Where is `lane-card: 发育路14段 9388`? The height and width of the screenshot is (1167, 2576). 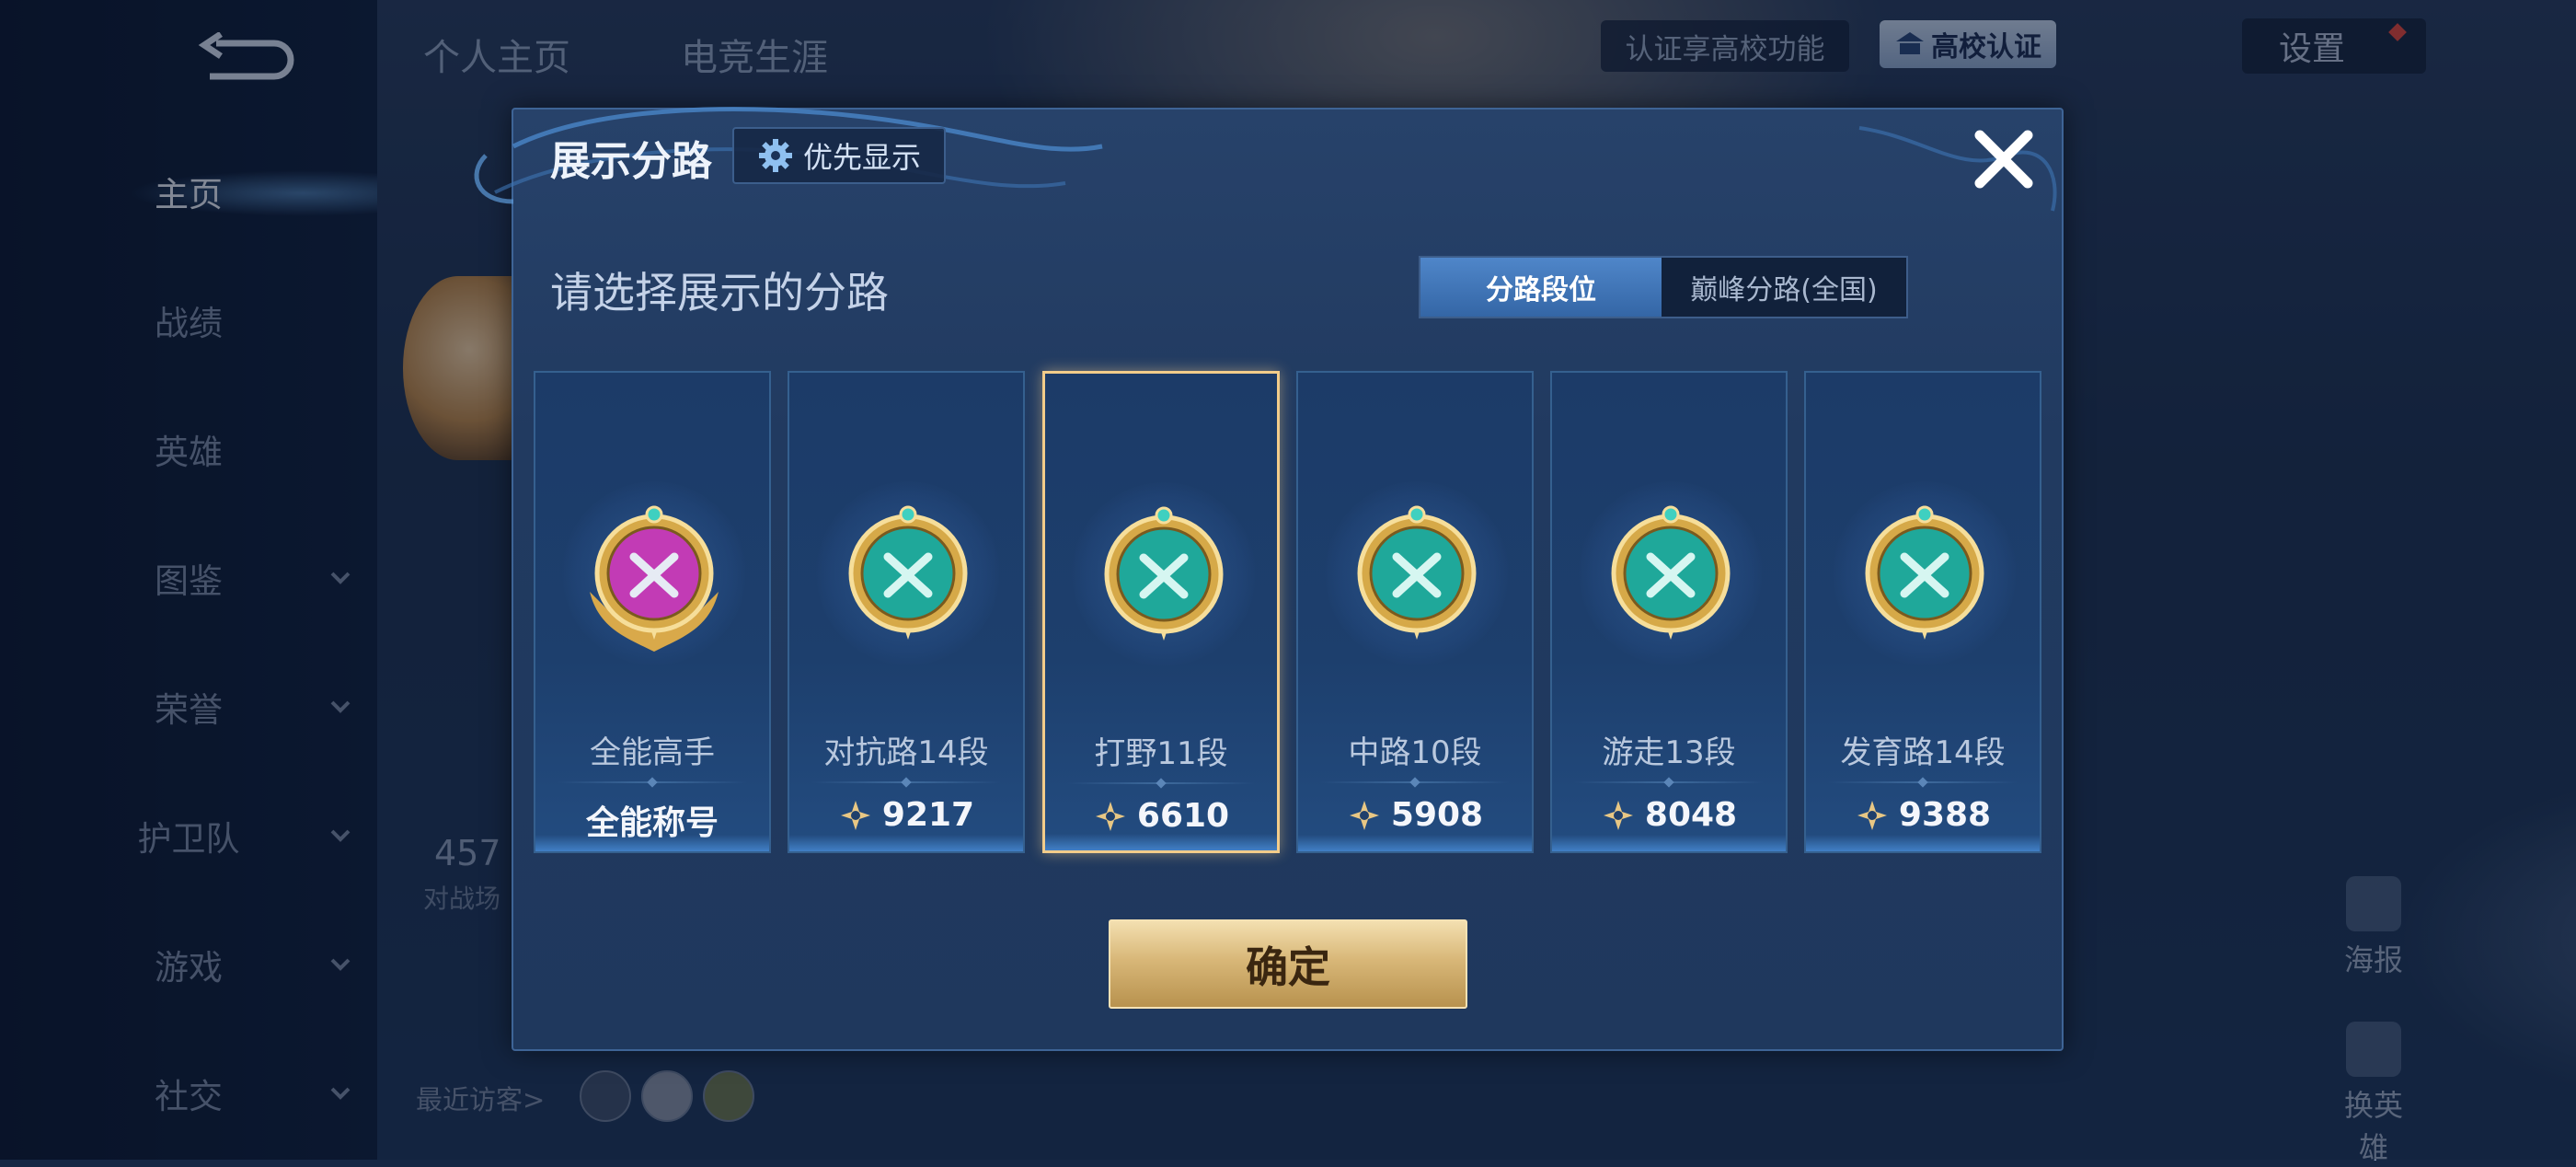 lane-card: 发育路14段 9388 is located at coordinates (1922, 612).